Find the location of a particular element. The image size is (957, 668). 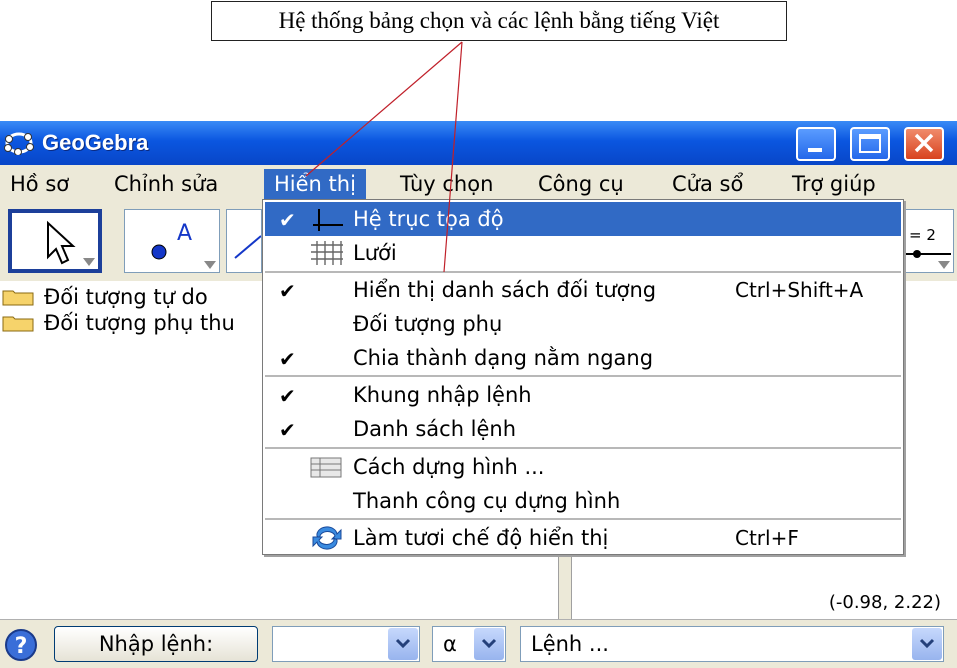

menu-item-shortcut: Ctrl+F is located at coordinates (767, 538).